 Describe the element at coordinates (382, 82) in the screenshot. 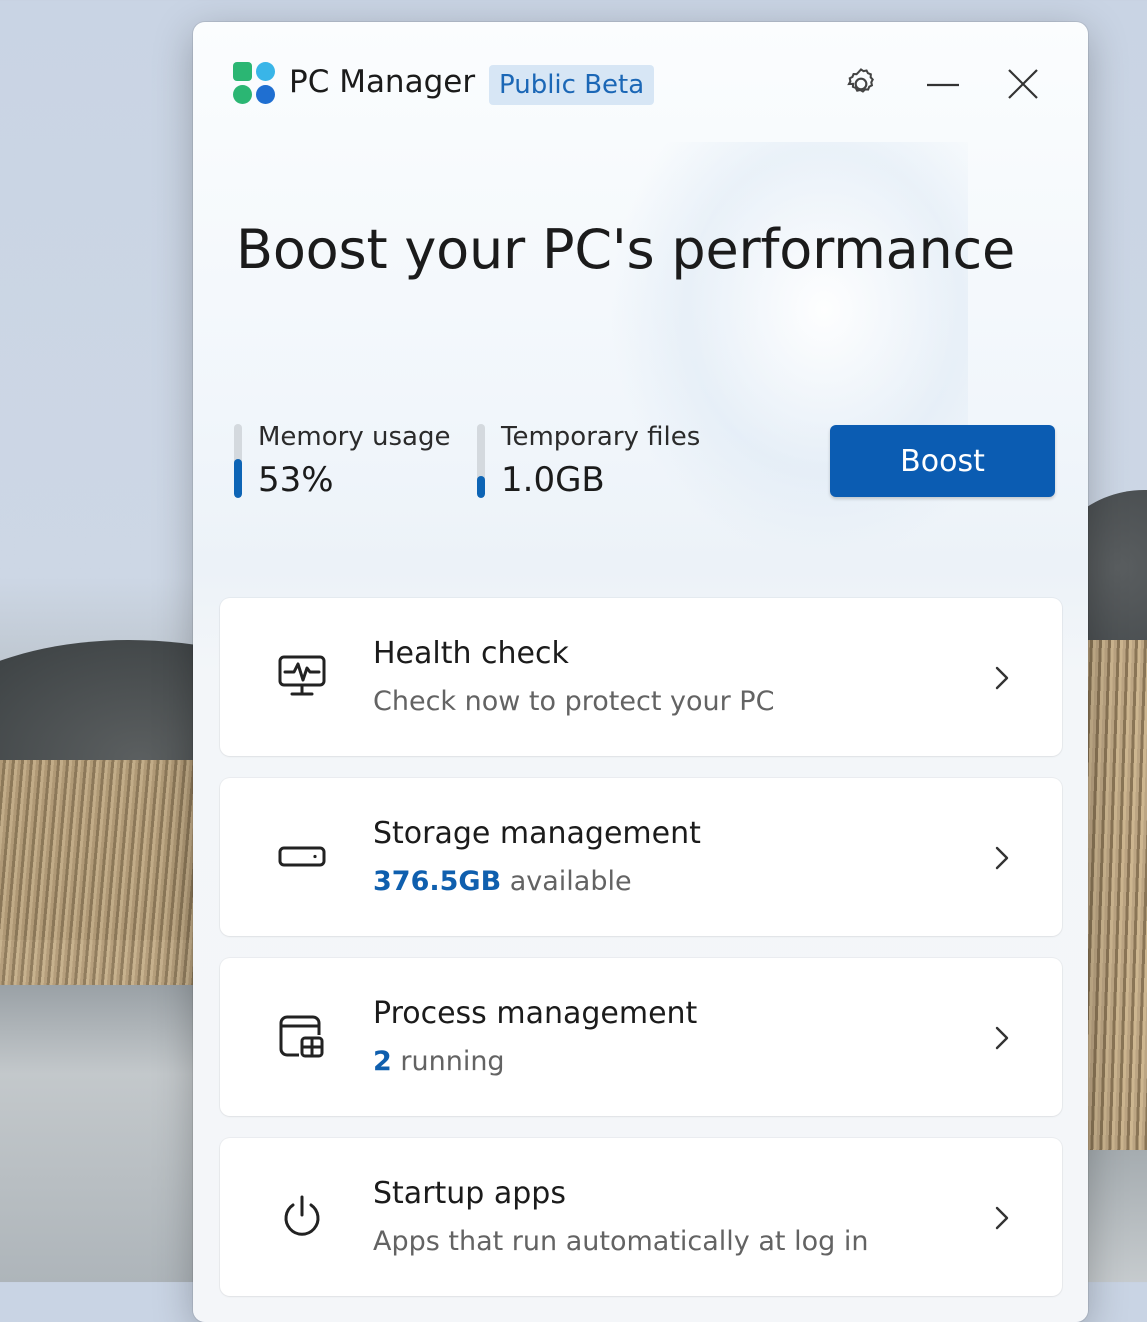

I see `app-title: PC Manager` at that location.